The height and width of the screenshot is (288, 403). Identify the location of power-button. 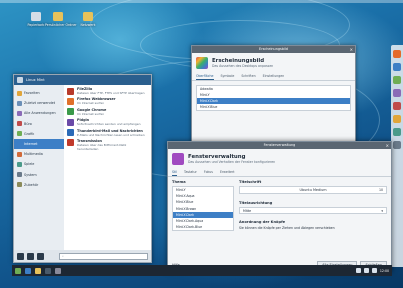
(40, 256).